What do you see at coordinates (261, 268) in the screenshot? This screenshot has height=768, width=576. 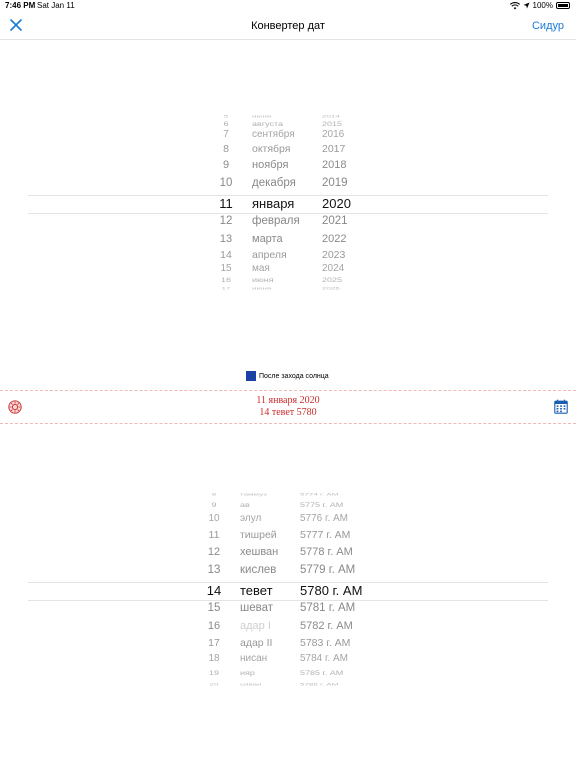 I see `picker-month: мая` at bounding box center [261, 268].